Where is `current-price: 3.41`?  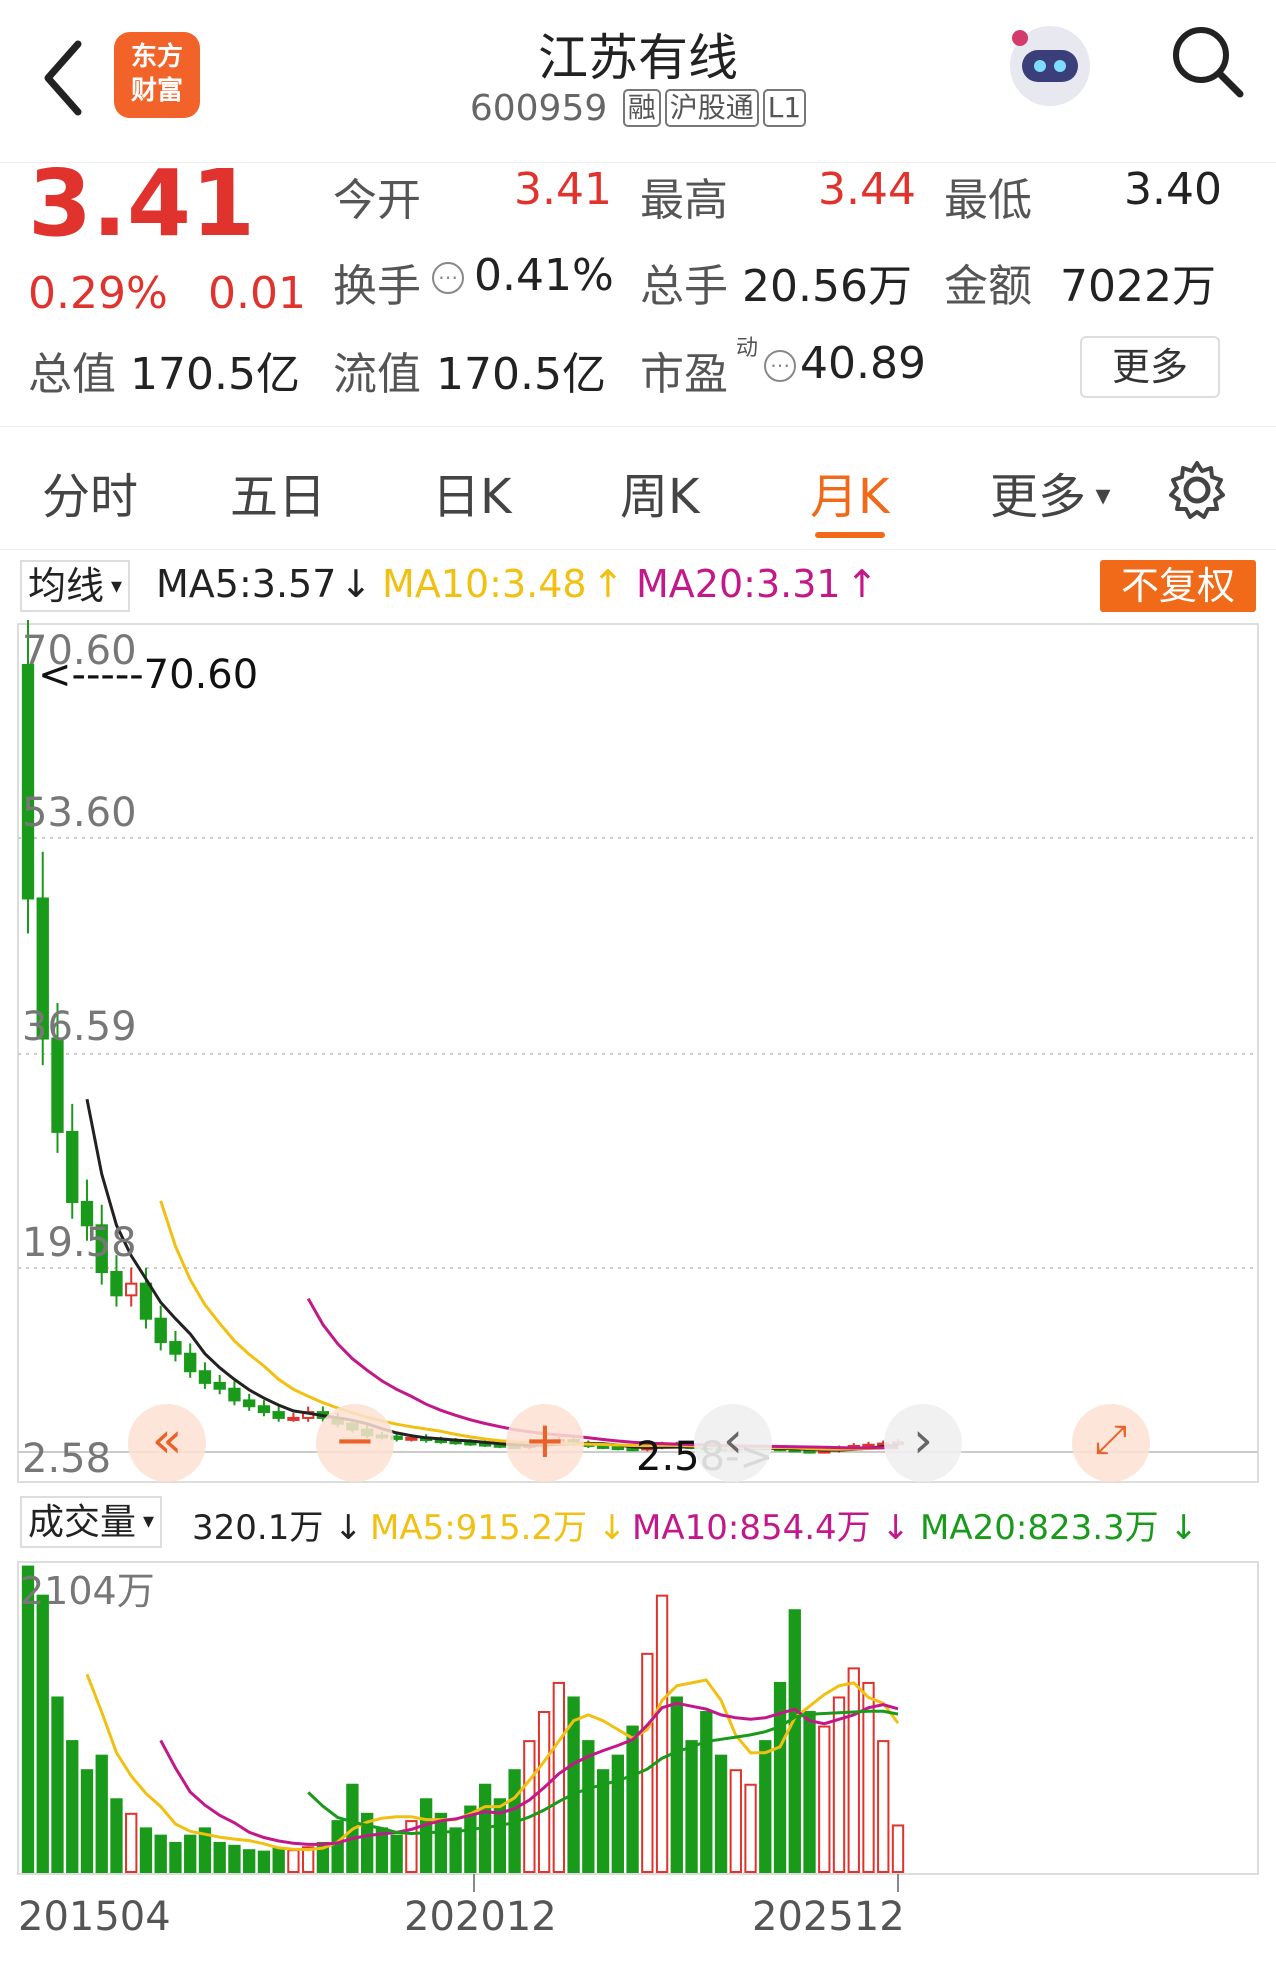 current-price: 3.41 is located at coordinates (141, 203).